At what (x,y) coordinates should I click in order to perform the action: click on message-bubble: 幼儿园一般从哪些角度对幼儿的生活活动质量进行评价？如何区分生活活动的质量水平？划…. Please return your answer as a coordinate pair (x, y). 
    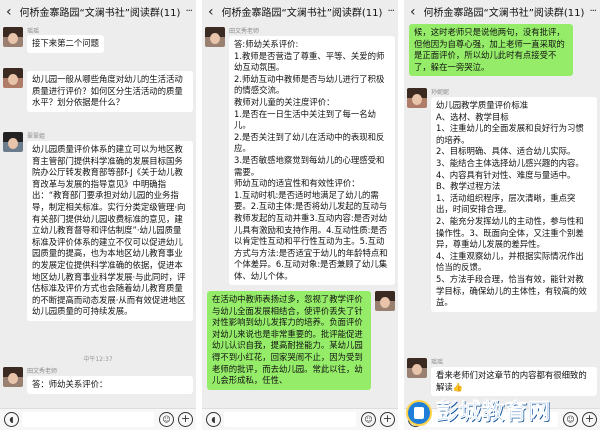
    Looking at the image, I should click on (110, 91).